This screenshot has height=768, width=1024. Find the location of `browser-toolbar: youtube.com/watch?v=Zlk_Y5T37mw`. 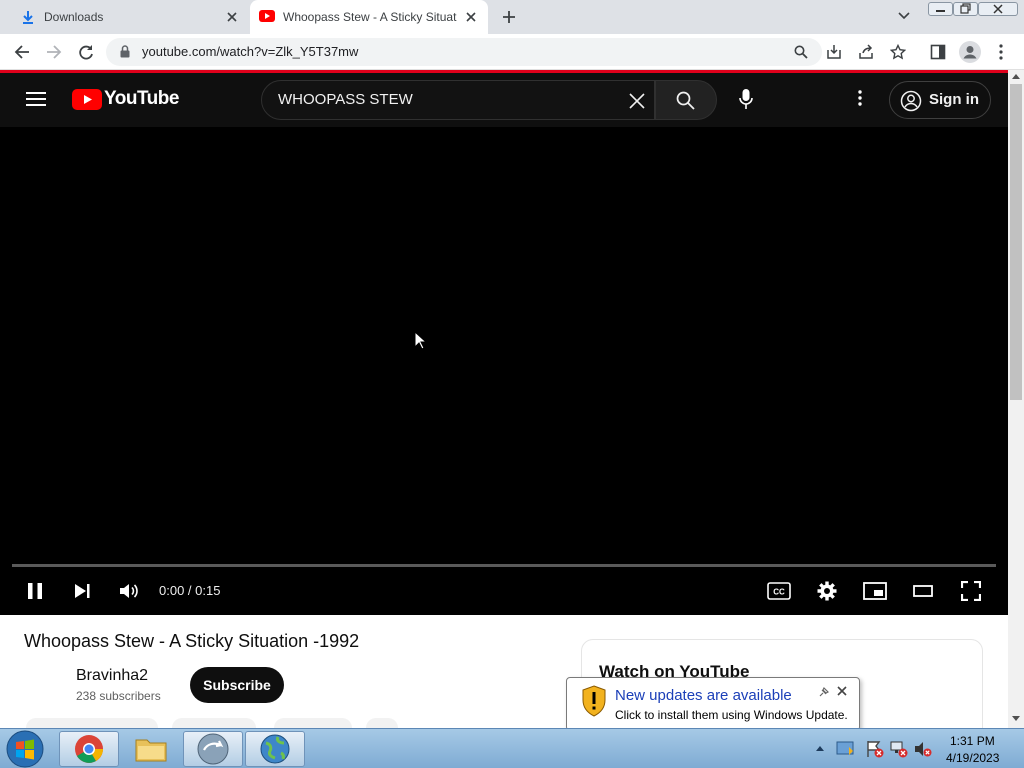

browser-toolbar: youtube.com/watch?v=Zlk_Y5T37mw is located at coordinates (512, 52).